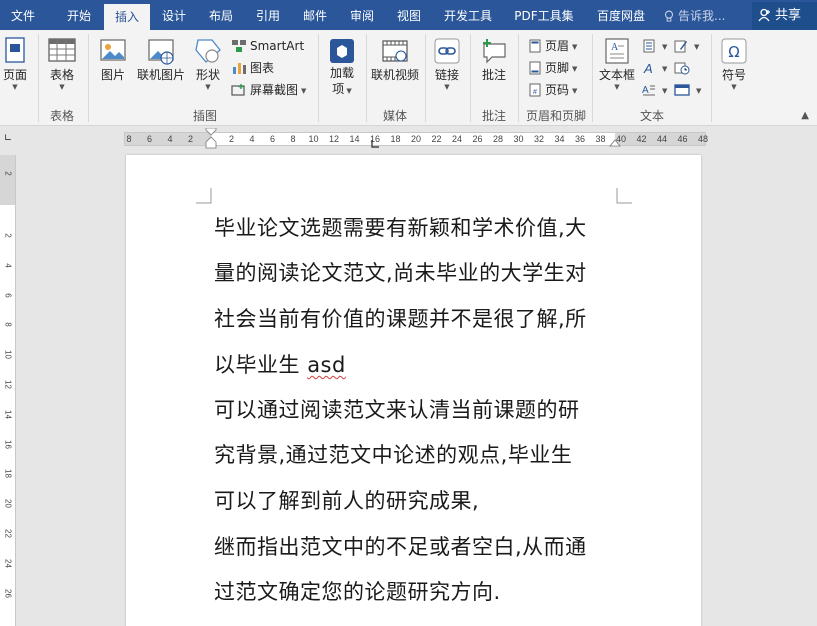 The image size is (817, 626). What do you see at coordinates (544, 15) in the screenshot?
I see `tab-pdf-tools: PDF工具集` at bounding box center [544, 15].